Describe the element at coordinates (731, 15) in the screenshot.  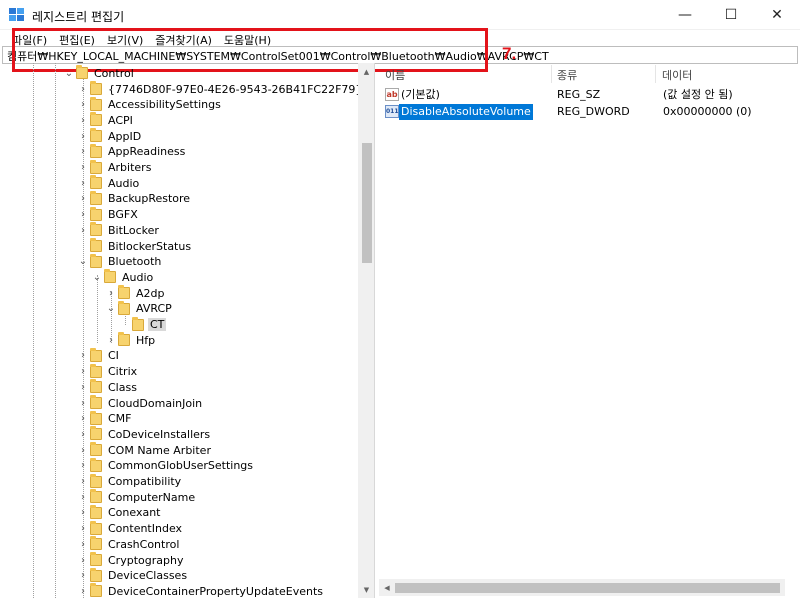
I see `maximize-button: ☐` at that location.